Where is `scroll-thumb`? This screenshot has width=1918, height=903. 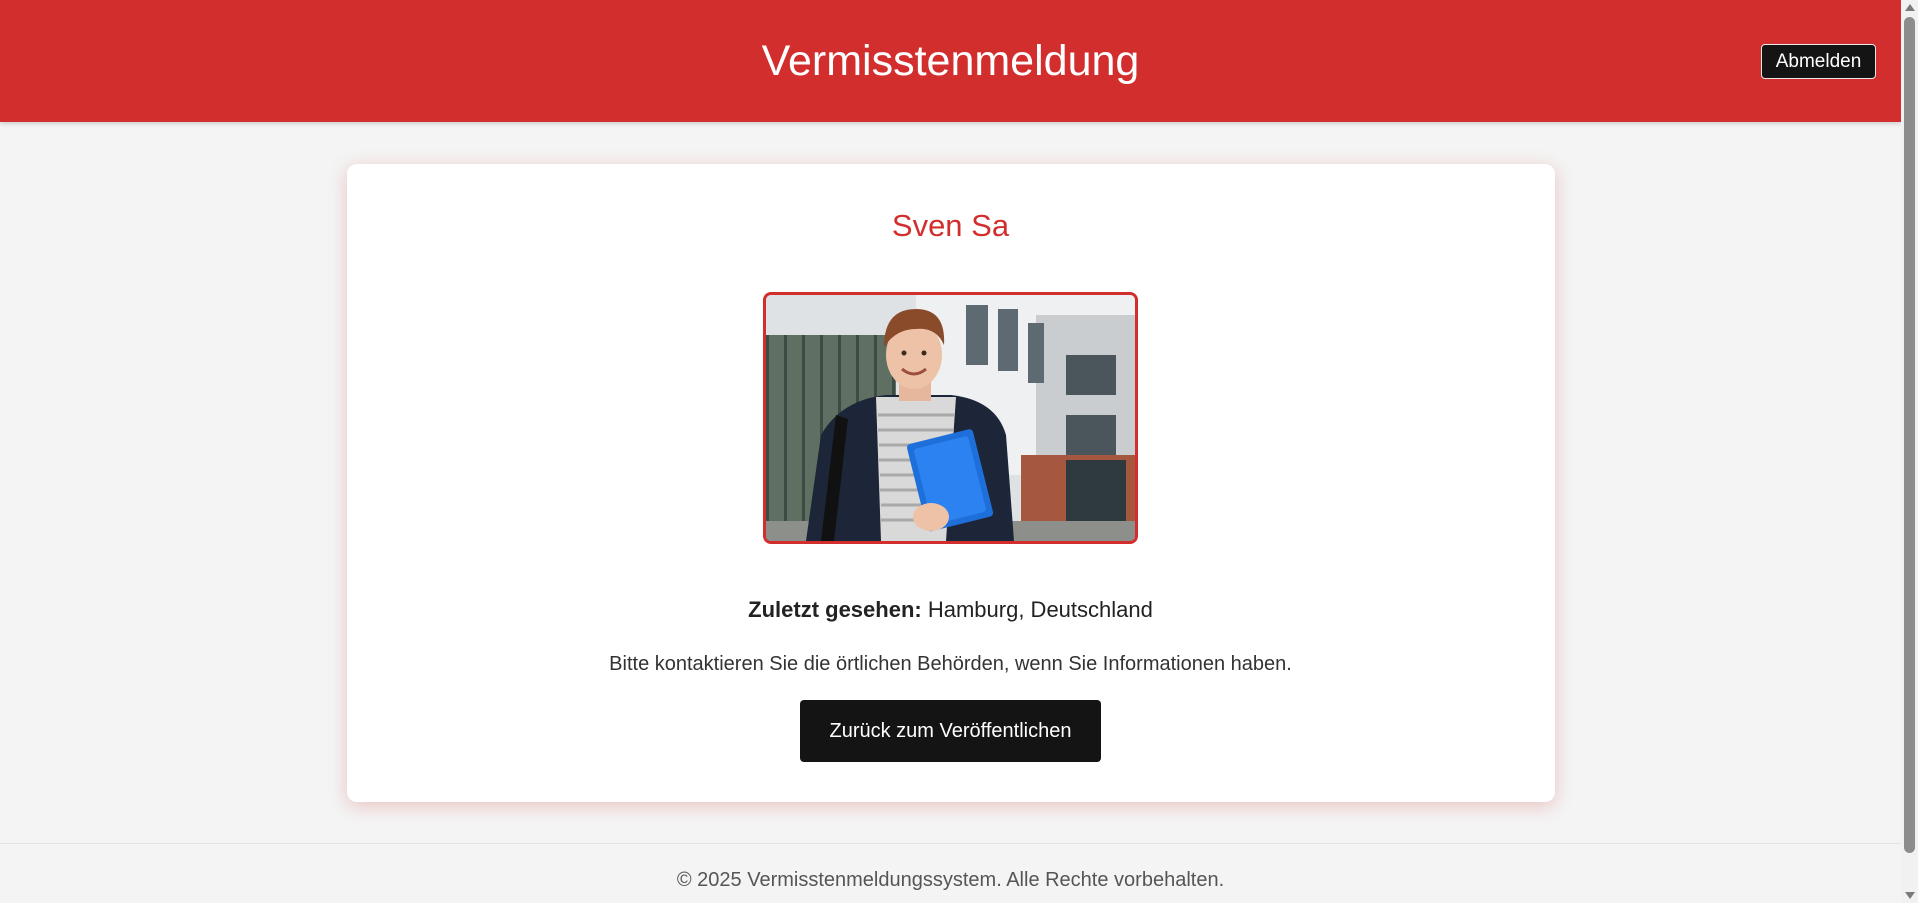 scroll-thumb is located at coordinates (1909, 435).